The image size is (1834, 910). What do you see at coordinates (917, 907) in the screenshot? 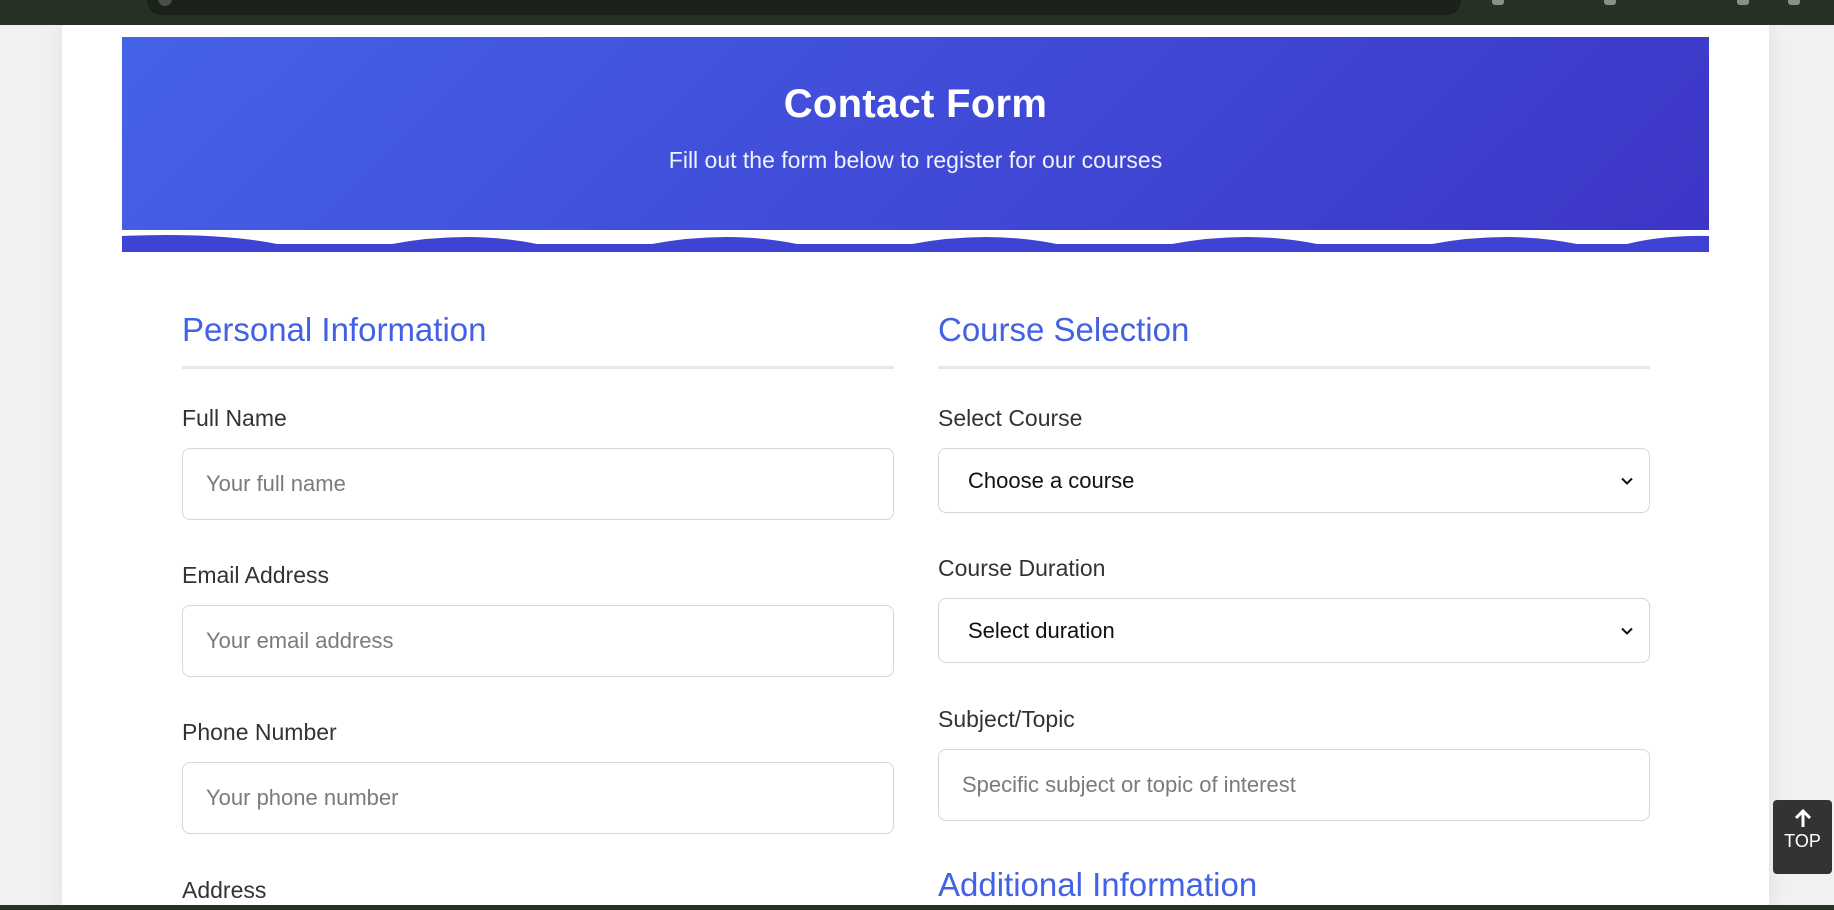
I see `taskbar-edge` at bounding box center [917, 907].